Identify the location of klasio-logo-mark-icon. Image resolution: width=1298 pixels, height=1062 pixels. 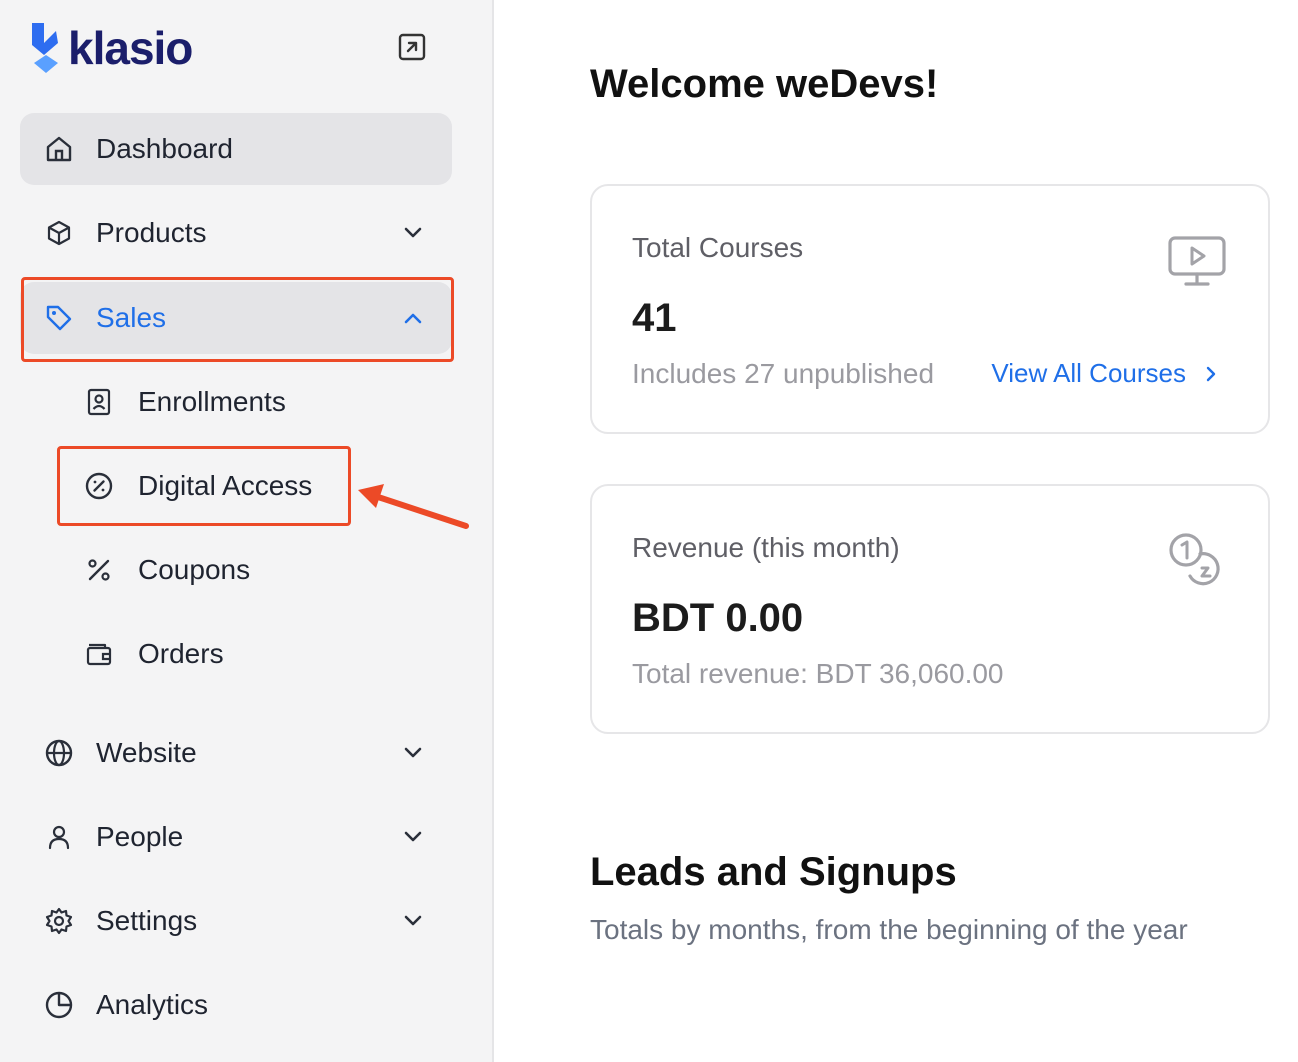
(45, 48).